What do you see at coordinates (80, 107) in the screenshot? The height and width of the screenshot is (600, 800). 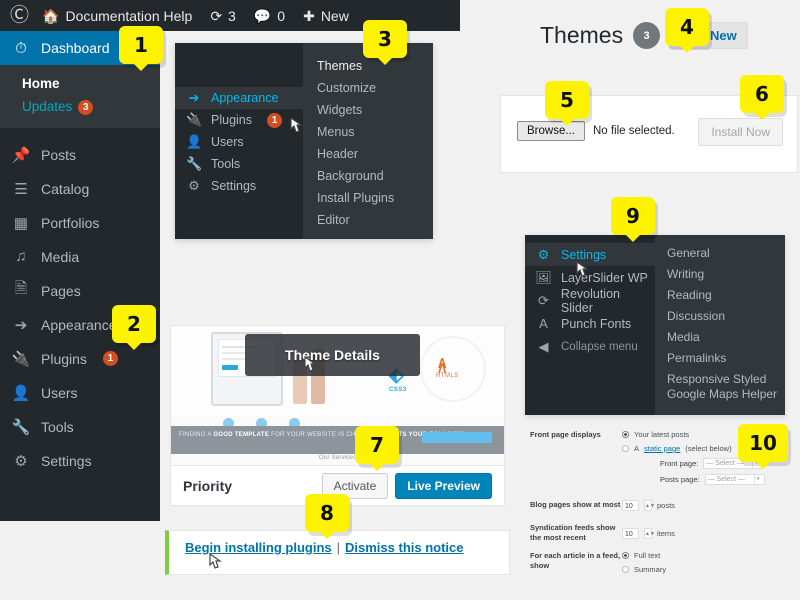 I see `sidebar-item-updates: Updates 3` at bounding box center [80, 107].